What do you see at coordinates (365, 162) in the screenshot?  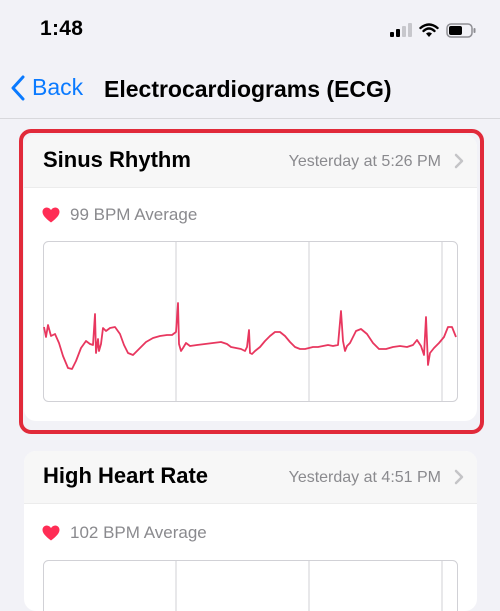 I see `recording-date: Yesterday at 5:26 PM` at bounding box center [365, 162].